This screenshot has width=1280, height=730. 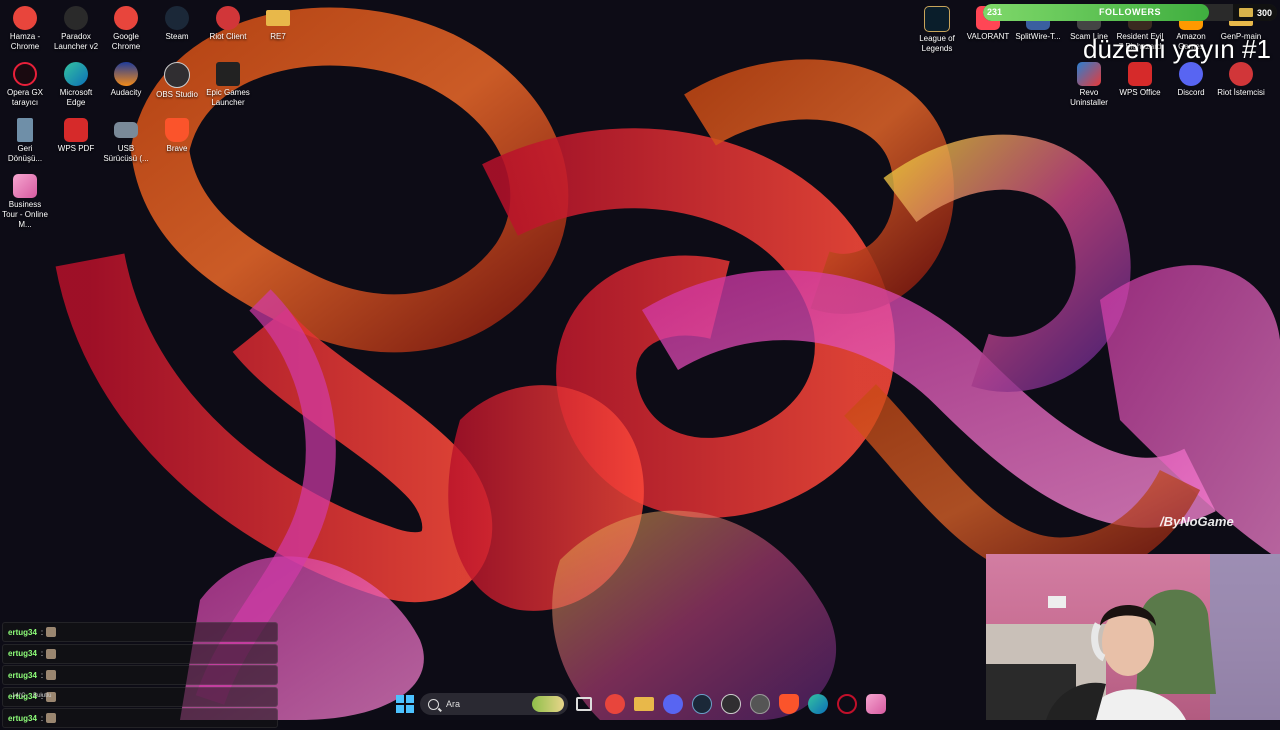 What do you see at coordinates (31, 696) in the screenshot?
I see `weather-widget: 14°C Bulutlu` at bounding box center [31, 696].